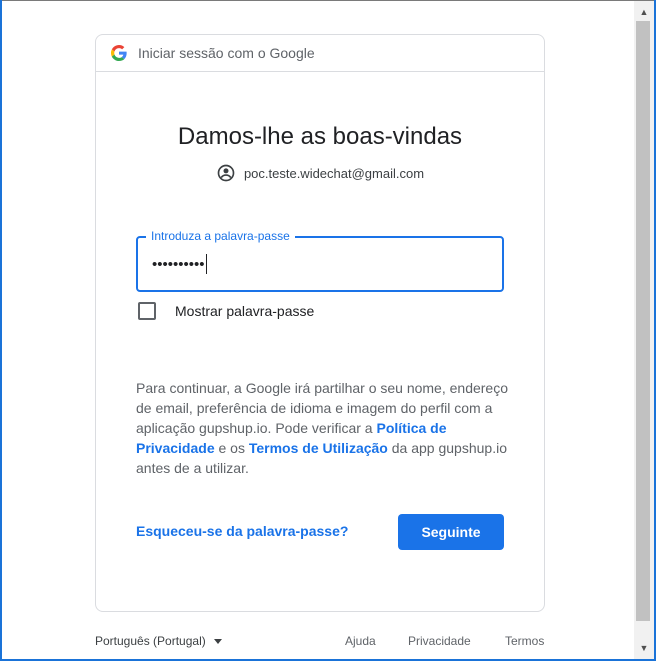 This screenshot has height=661, width=656. What do you see at coordinates (320, 53) in the screenshot?
I see `card-header: Iniciar sessão com o Google` at bounding box center [320, 53].